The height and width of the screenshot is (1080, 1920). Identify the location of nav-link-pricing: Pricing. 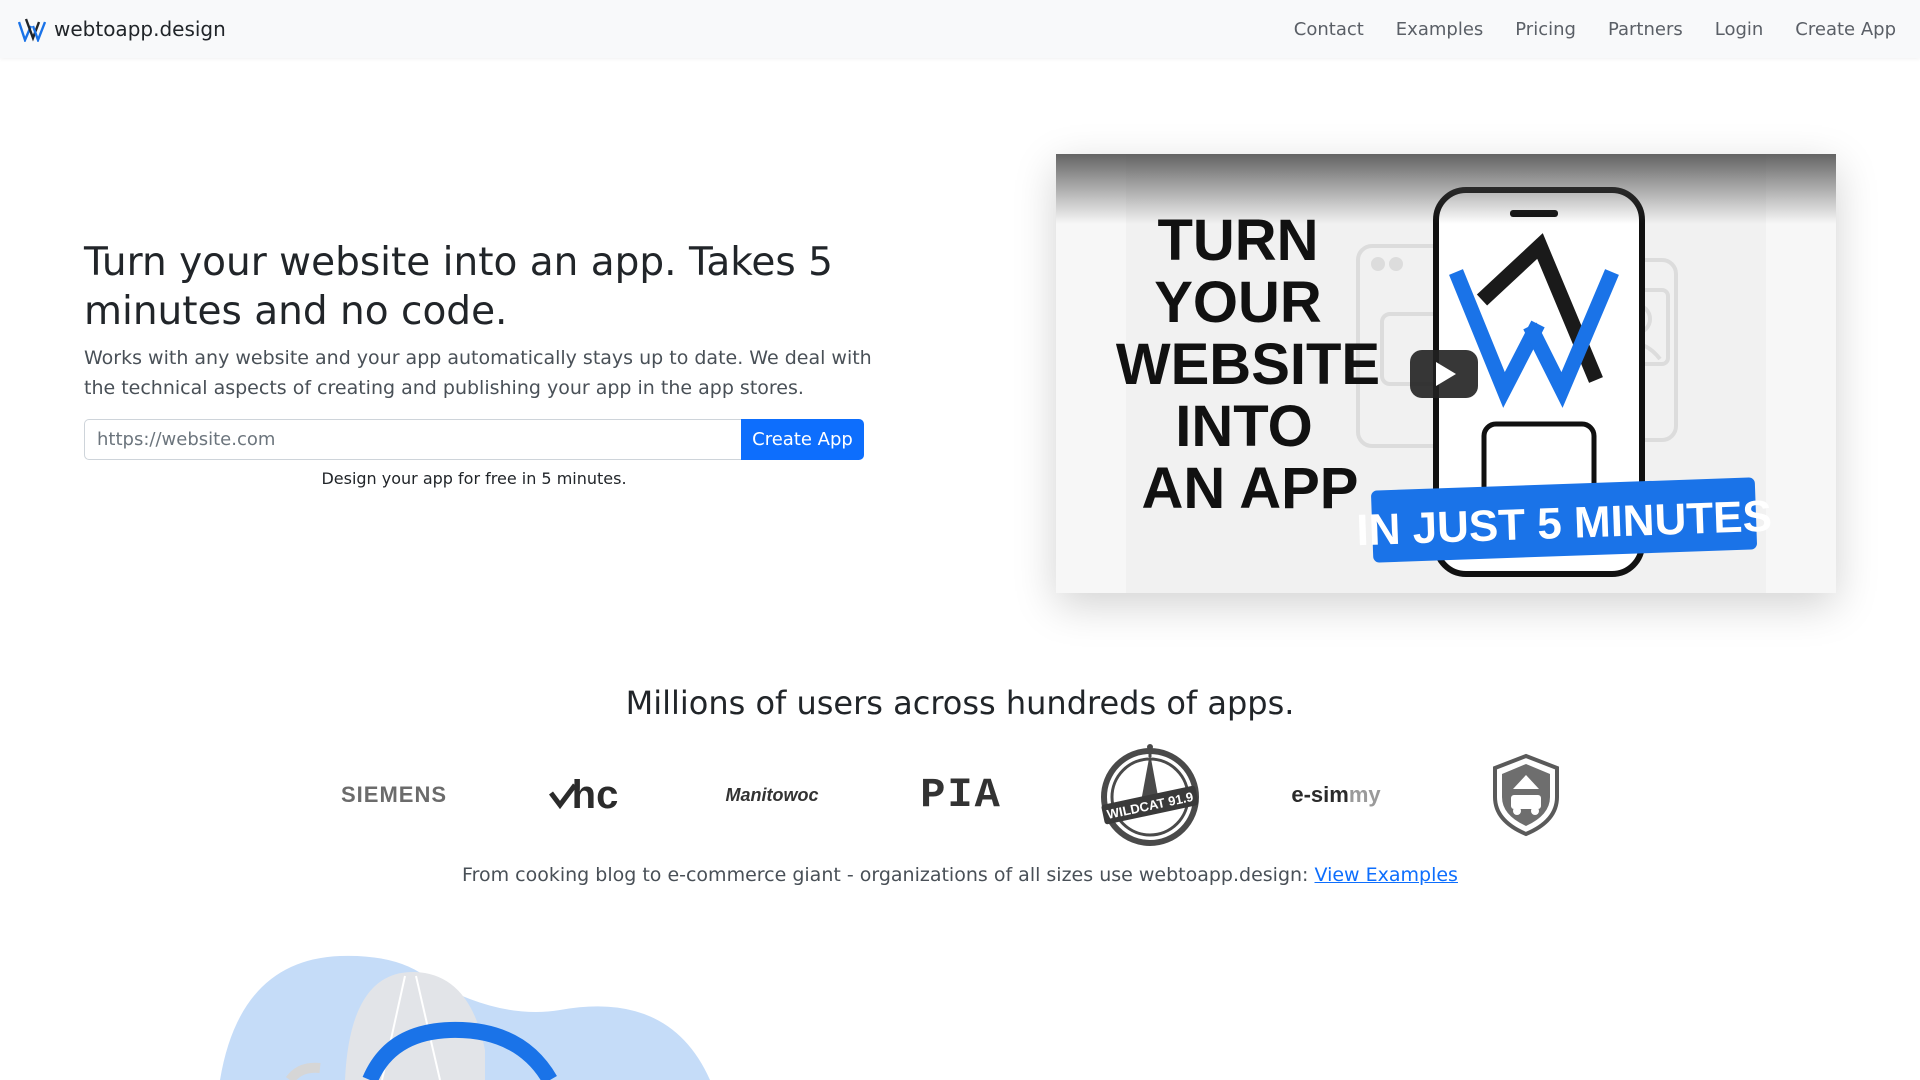
(1545, 29).